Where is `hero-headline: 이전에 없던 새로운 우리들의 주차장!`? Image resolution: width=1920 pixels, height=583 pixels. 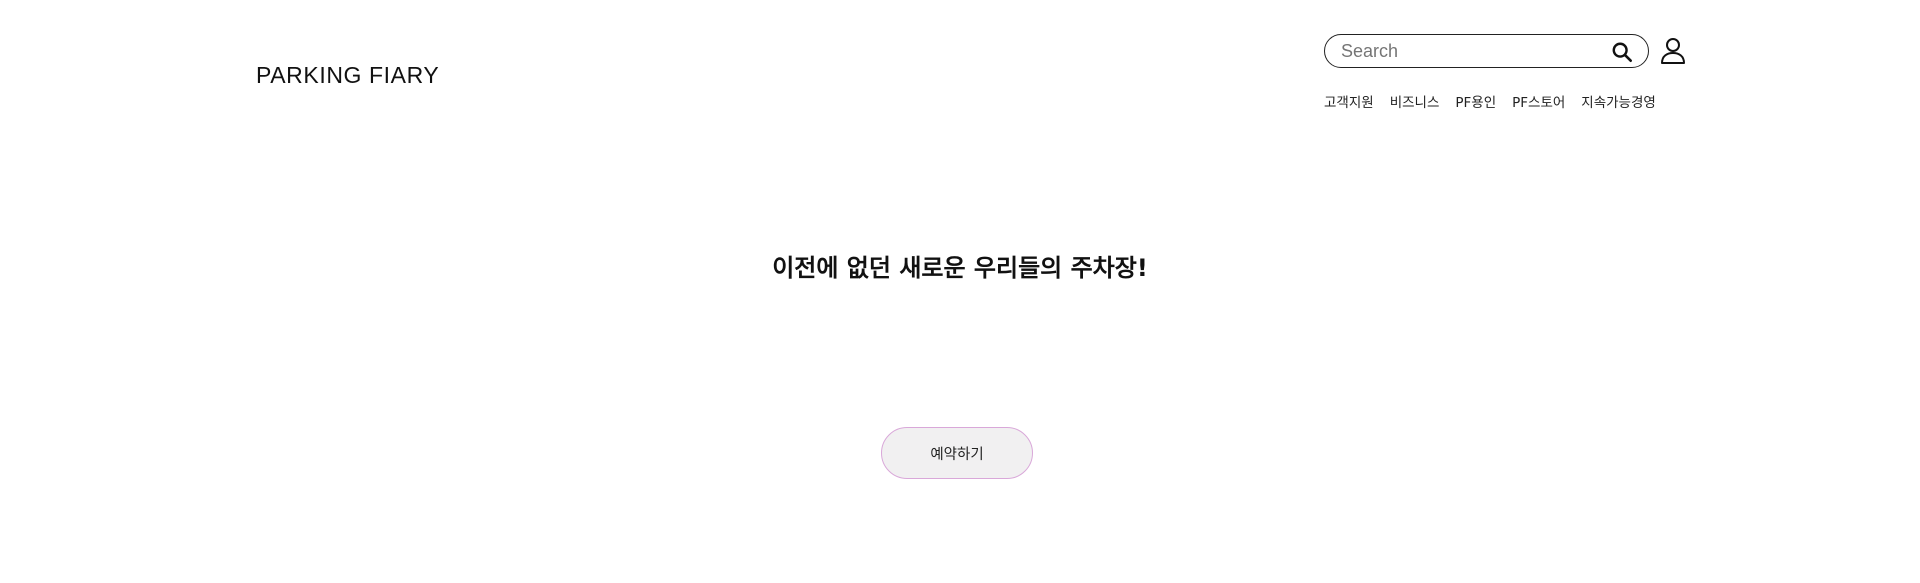
hero-headline: 이전에 없던 새로운 우리들의 주차장! is located at coordinates (960, 268).